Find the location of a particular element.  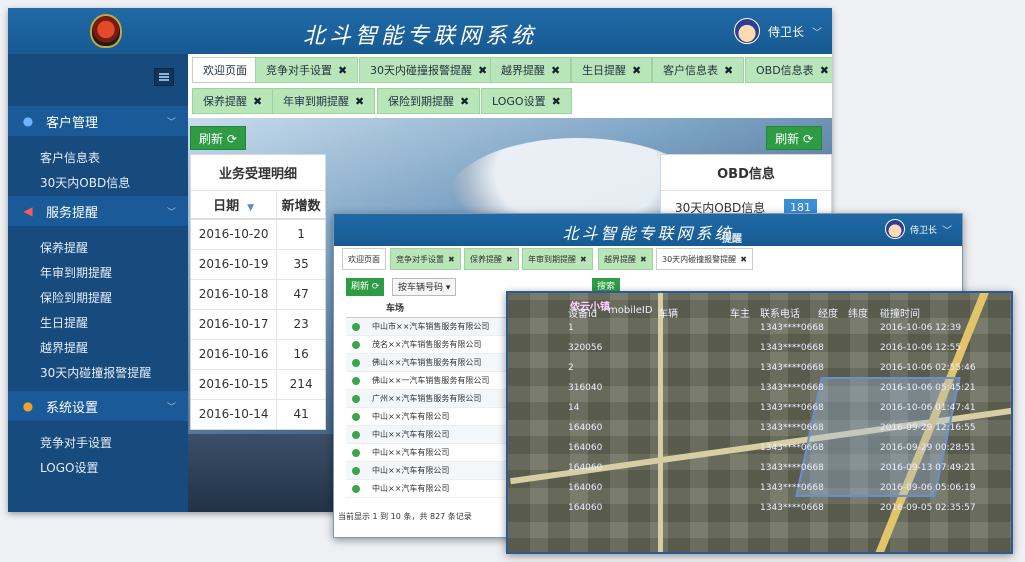

refresh-button-right: 刷新 ⟳ is located at coordinates (794, 138).